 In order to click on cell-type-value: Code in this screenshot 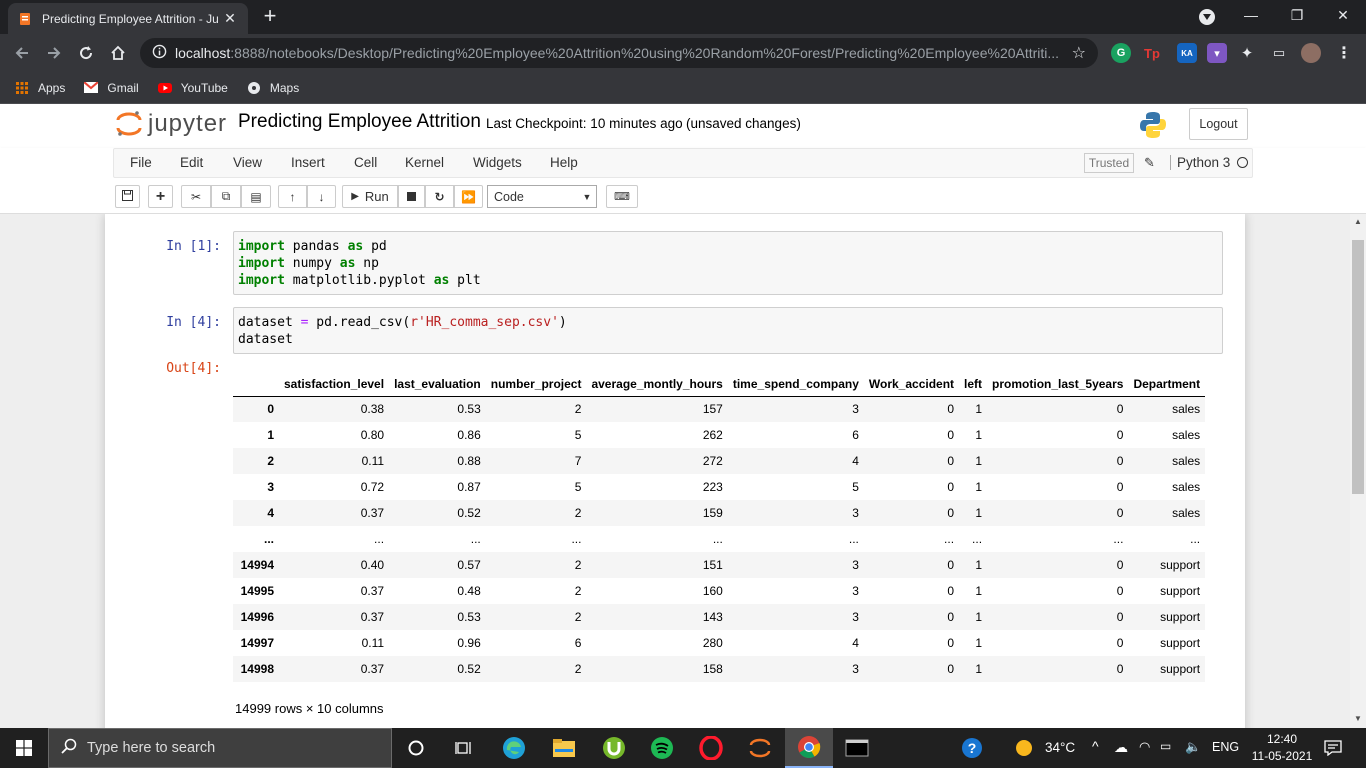, I will do `click(509, 196)`.